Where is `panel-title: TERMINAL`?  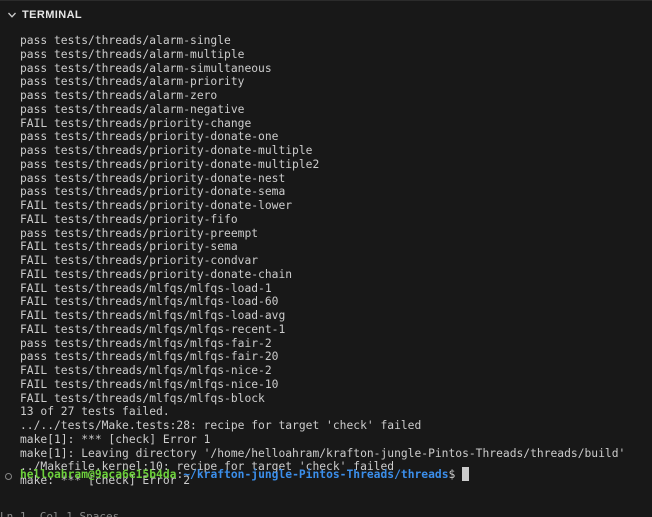 panel-title: TERMINAL is located at coordinates (52, 14).